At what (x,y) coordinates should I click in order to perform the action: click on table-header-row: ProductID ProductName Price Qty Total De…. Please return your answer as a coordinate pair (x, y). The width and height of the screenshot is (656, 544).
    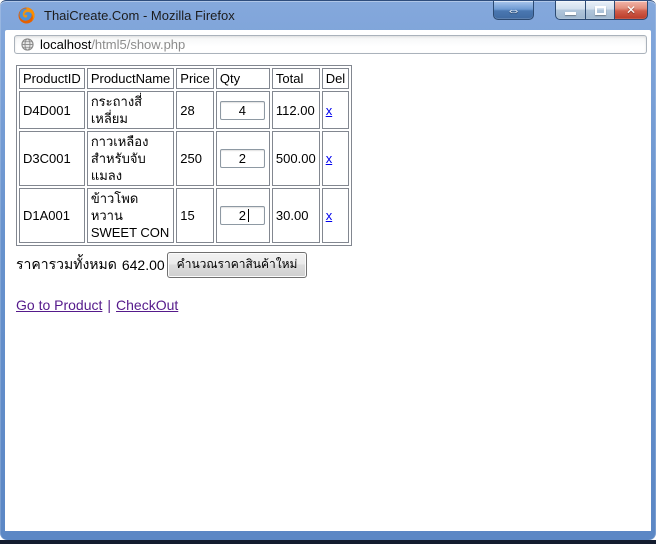
    Looking at the image, I should click on (184, 78).